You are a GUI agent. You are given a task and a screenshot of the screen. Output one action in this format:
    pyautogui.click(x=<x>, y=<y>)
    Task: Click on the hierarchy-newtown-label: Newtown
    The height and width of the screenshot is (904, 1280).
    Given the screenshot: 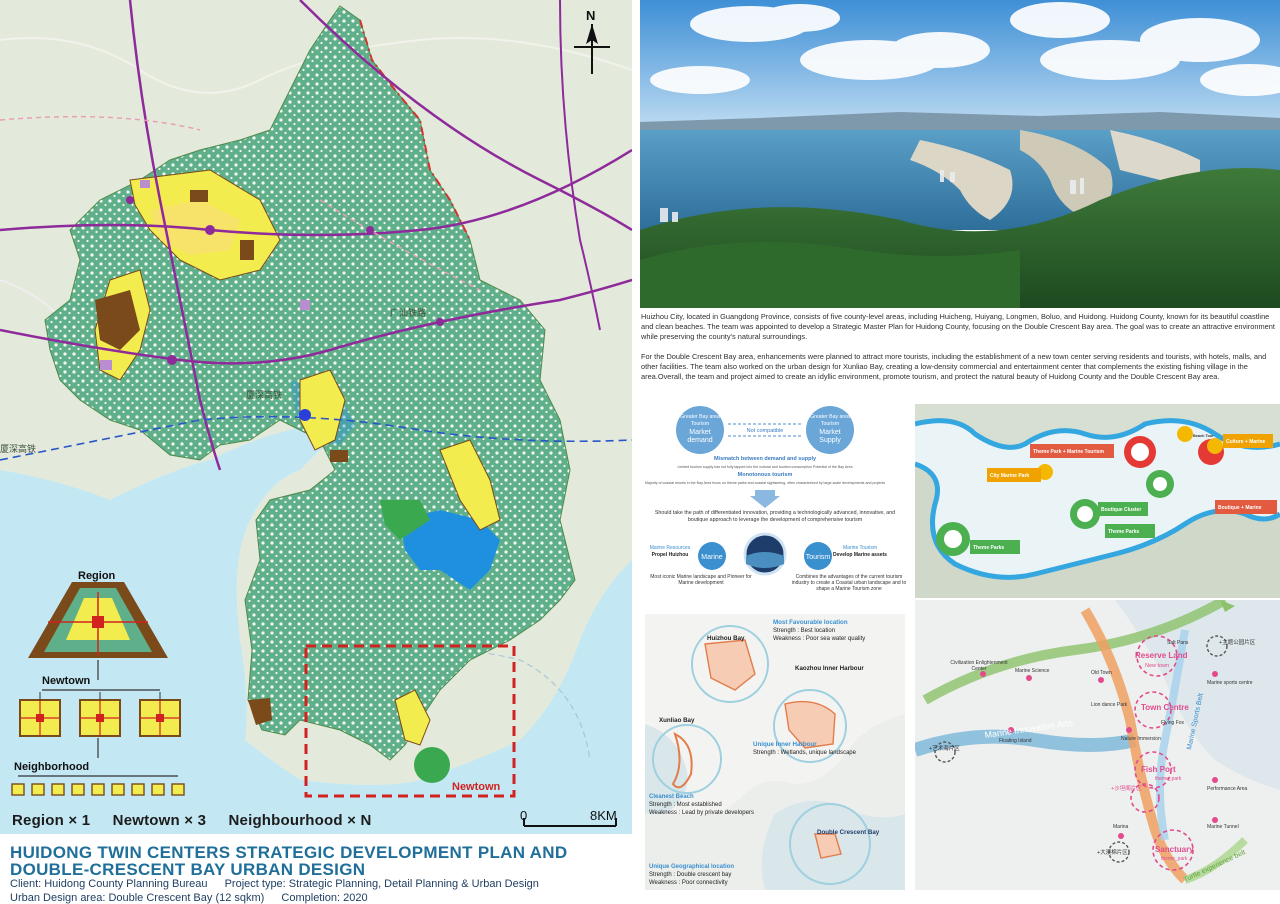 What is the action you would take?
    pyautogui.click(x=66, y=681)
    